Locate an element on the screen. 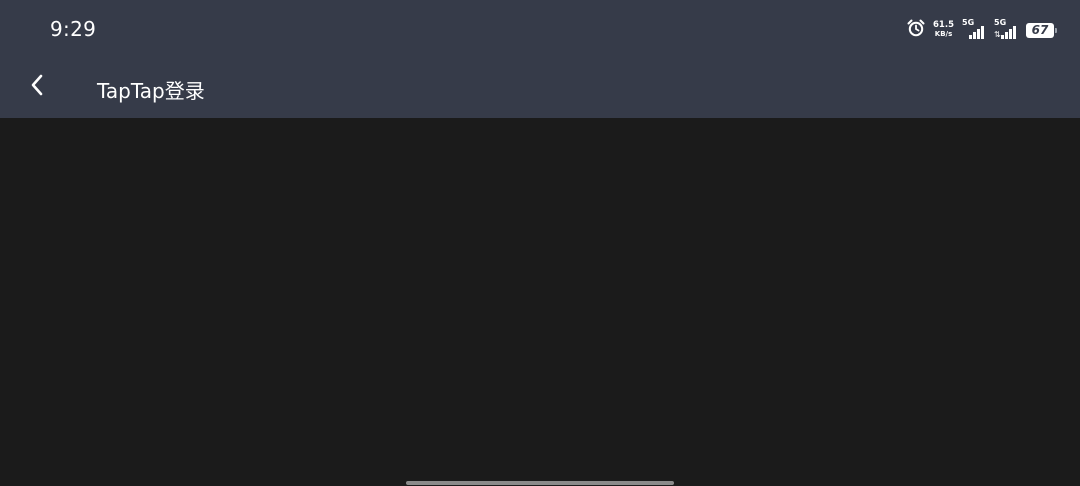  network-speed-value: 61.5 is located at coordinates (943, 25).